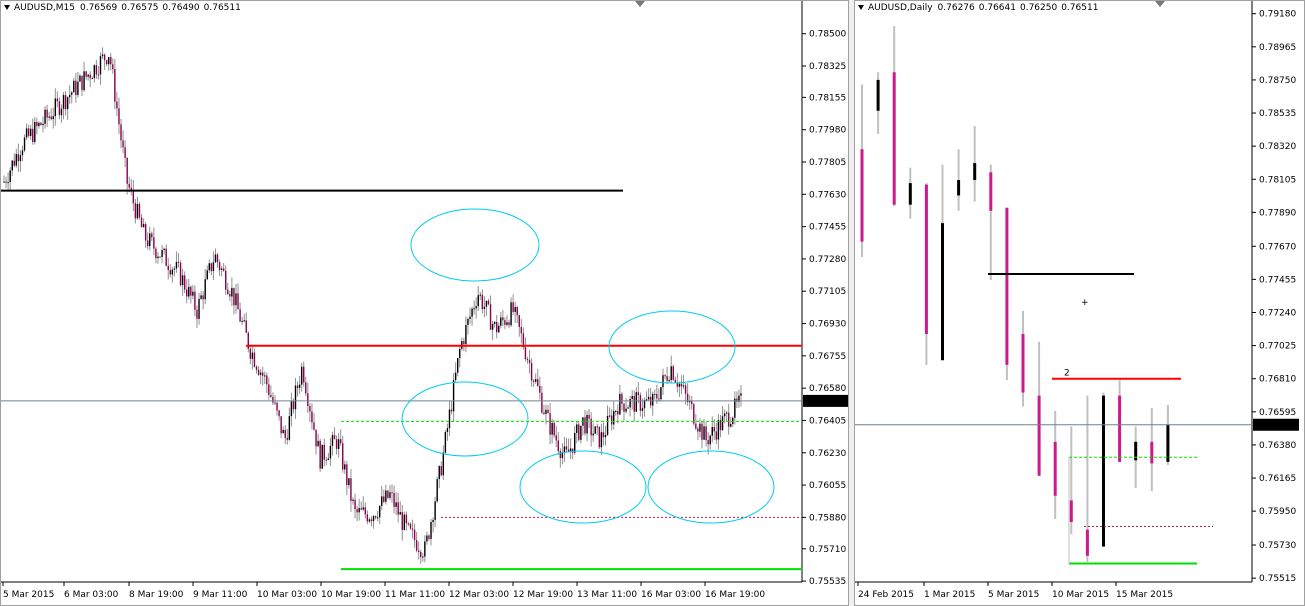  I want to click on price-tick-label: 0.78965, so click(1277, 48).